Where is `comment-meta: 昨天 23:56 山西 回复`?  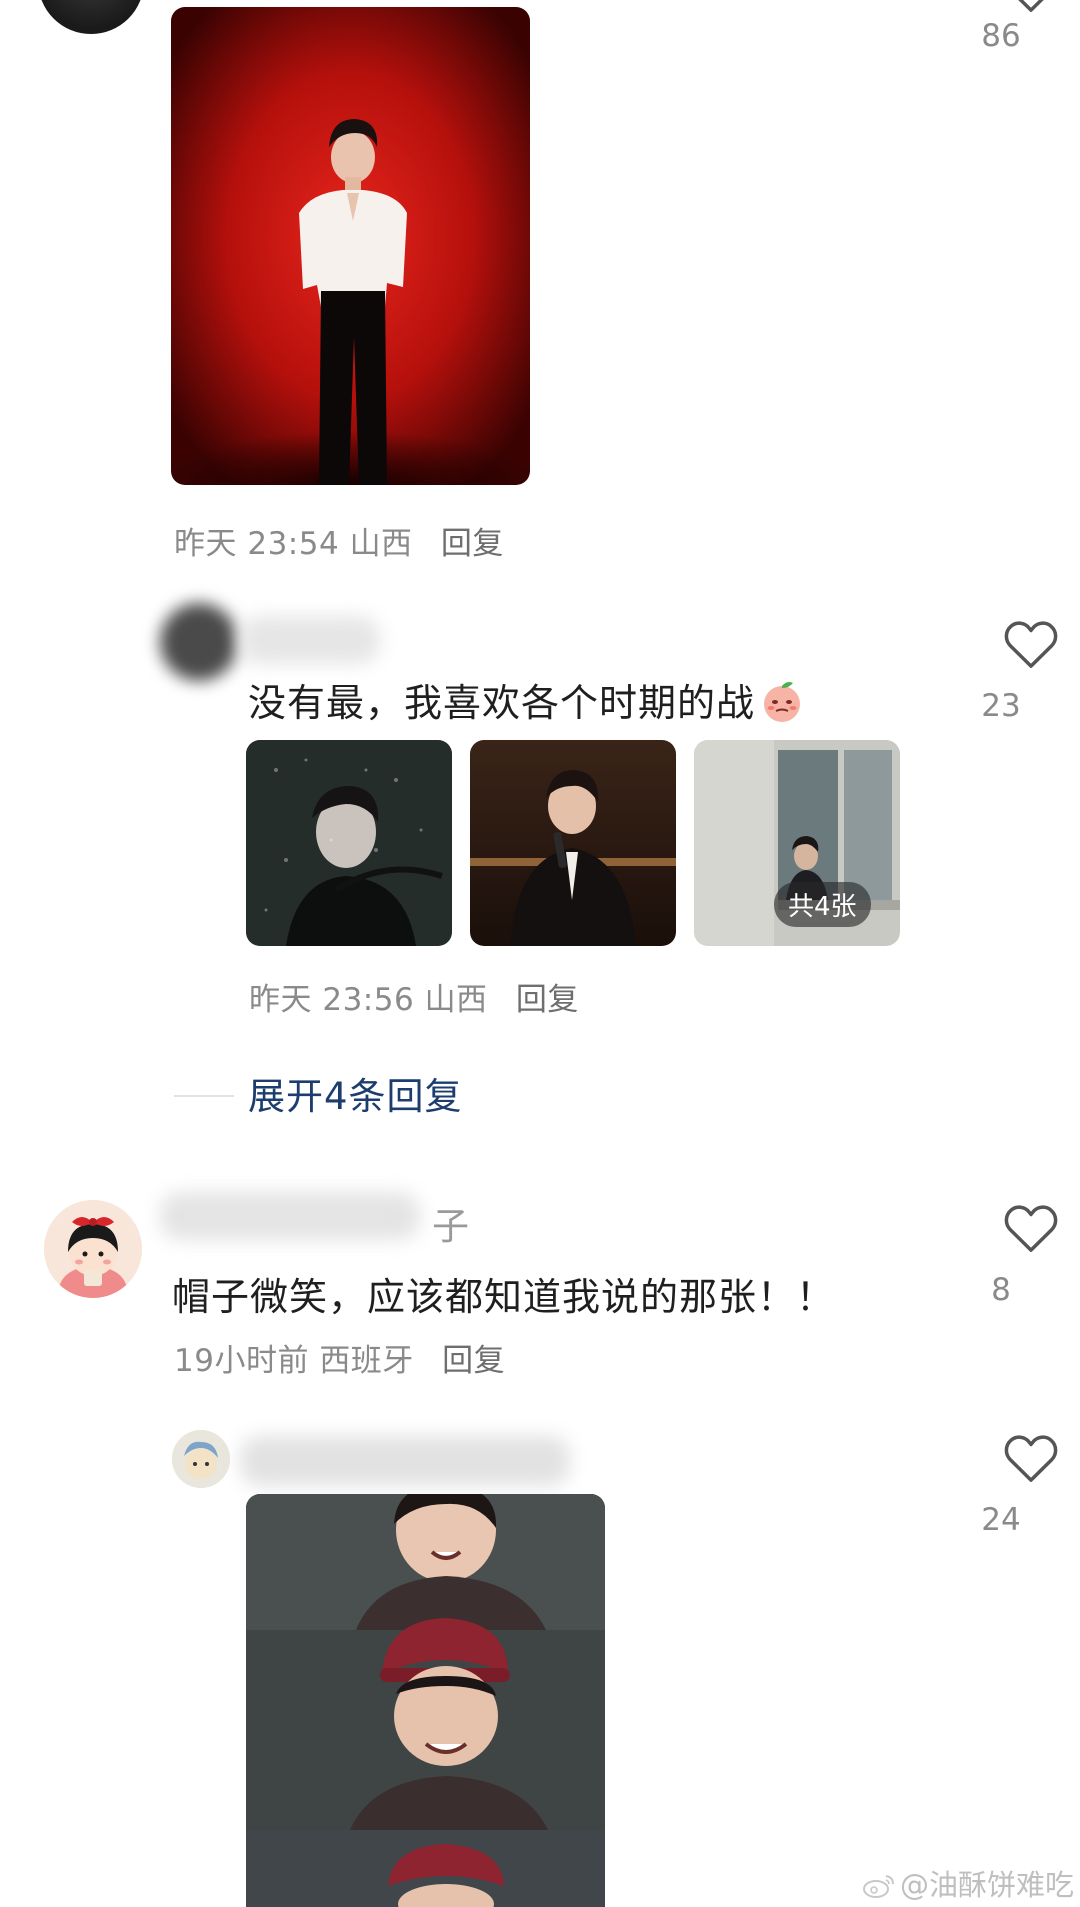 comment-meta: 昨天 23:56 山西 回复 is located at coordinates (414, 996).